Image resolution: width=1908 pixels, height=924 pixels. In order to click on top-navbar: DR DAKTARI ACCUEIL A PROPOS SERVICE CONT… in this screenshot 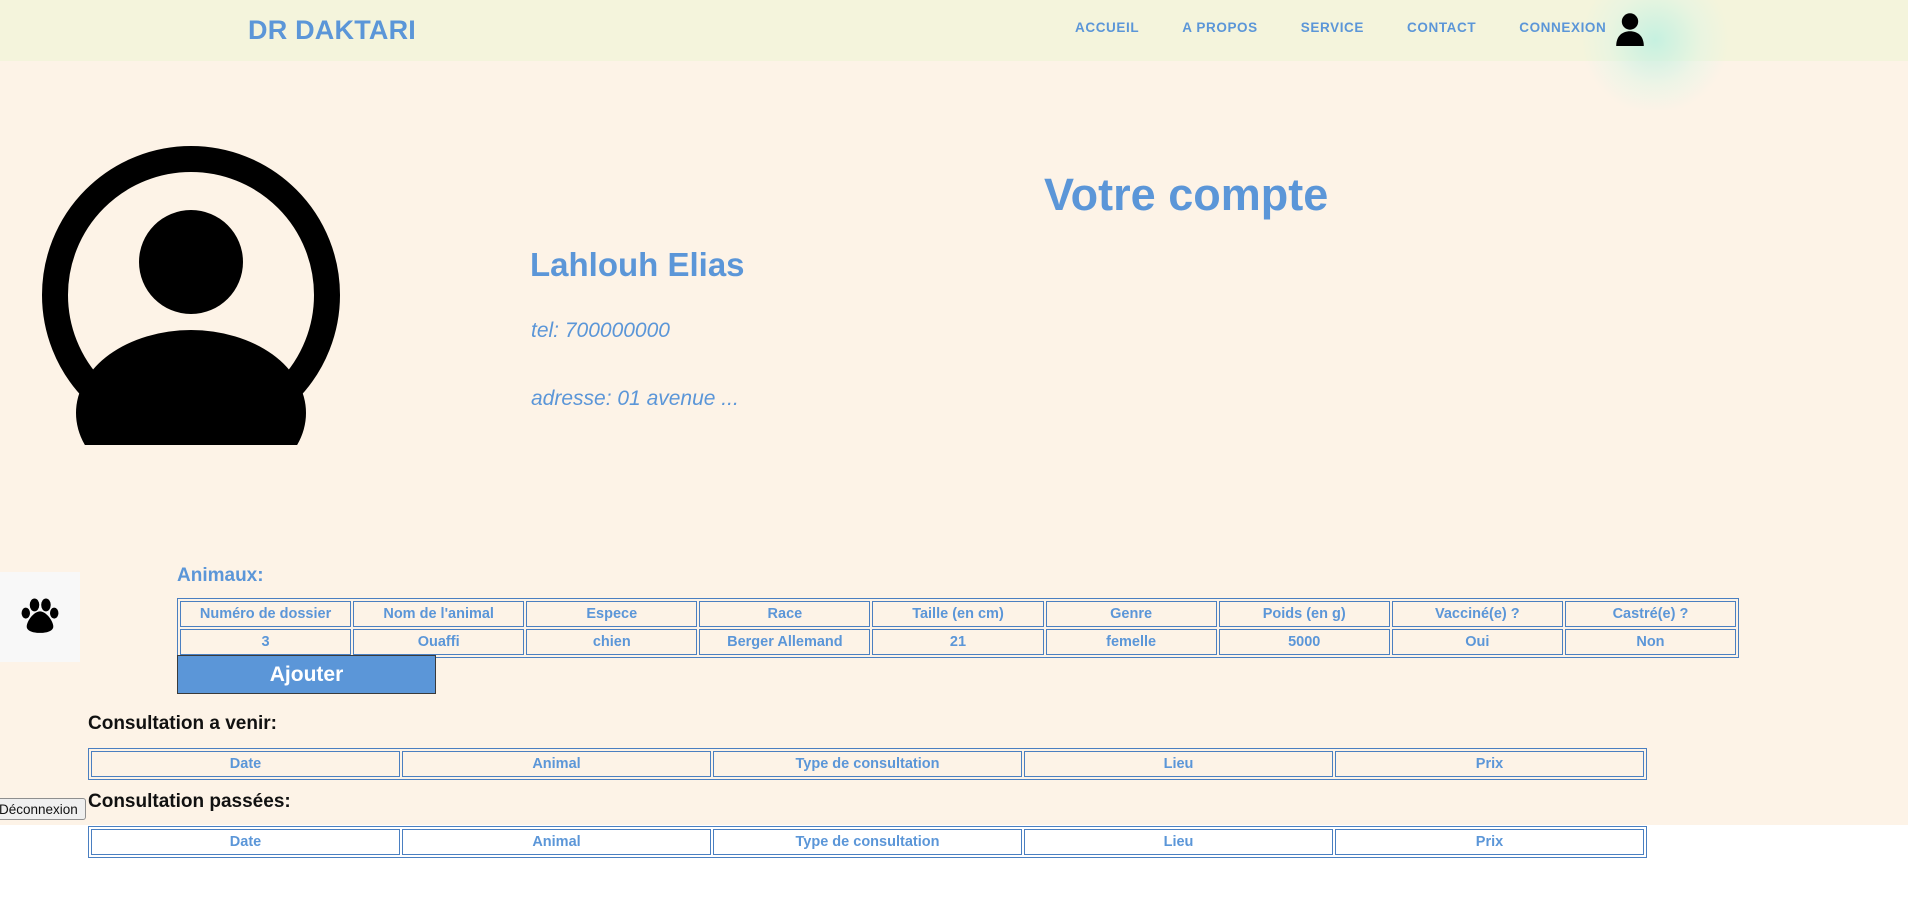, I will do `click(954, 55)`.